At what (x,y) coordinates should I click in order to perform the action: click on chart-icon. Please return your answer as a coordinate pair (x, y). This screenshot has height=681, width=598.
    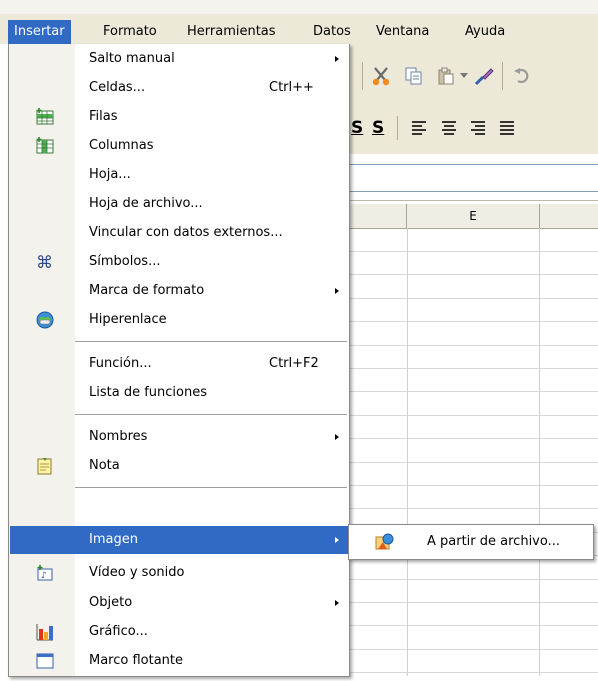
    Looking at the image, I should click on (45, 632).